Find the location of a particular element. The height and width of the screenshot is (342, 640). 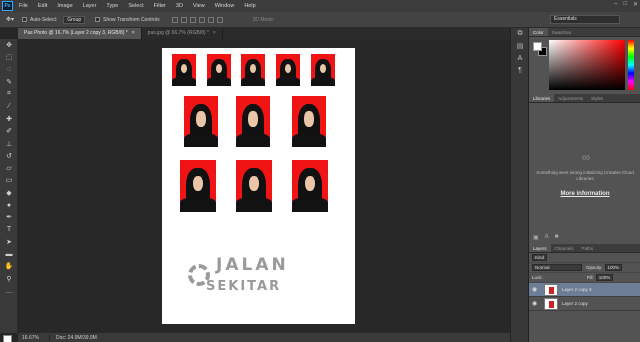

hand-tool-icon: ✋ is located at coordinates (9, 266).